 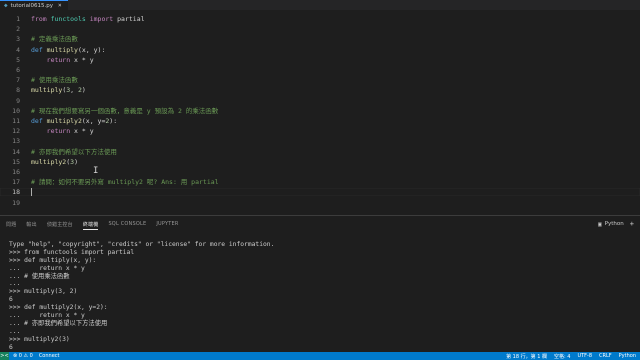 What do you see at coordinates (39, 339) in the screenshot?
I see `terminal-line: >>> multiply2(3)` at bounding box center [39, 339].